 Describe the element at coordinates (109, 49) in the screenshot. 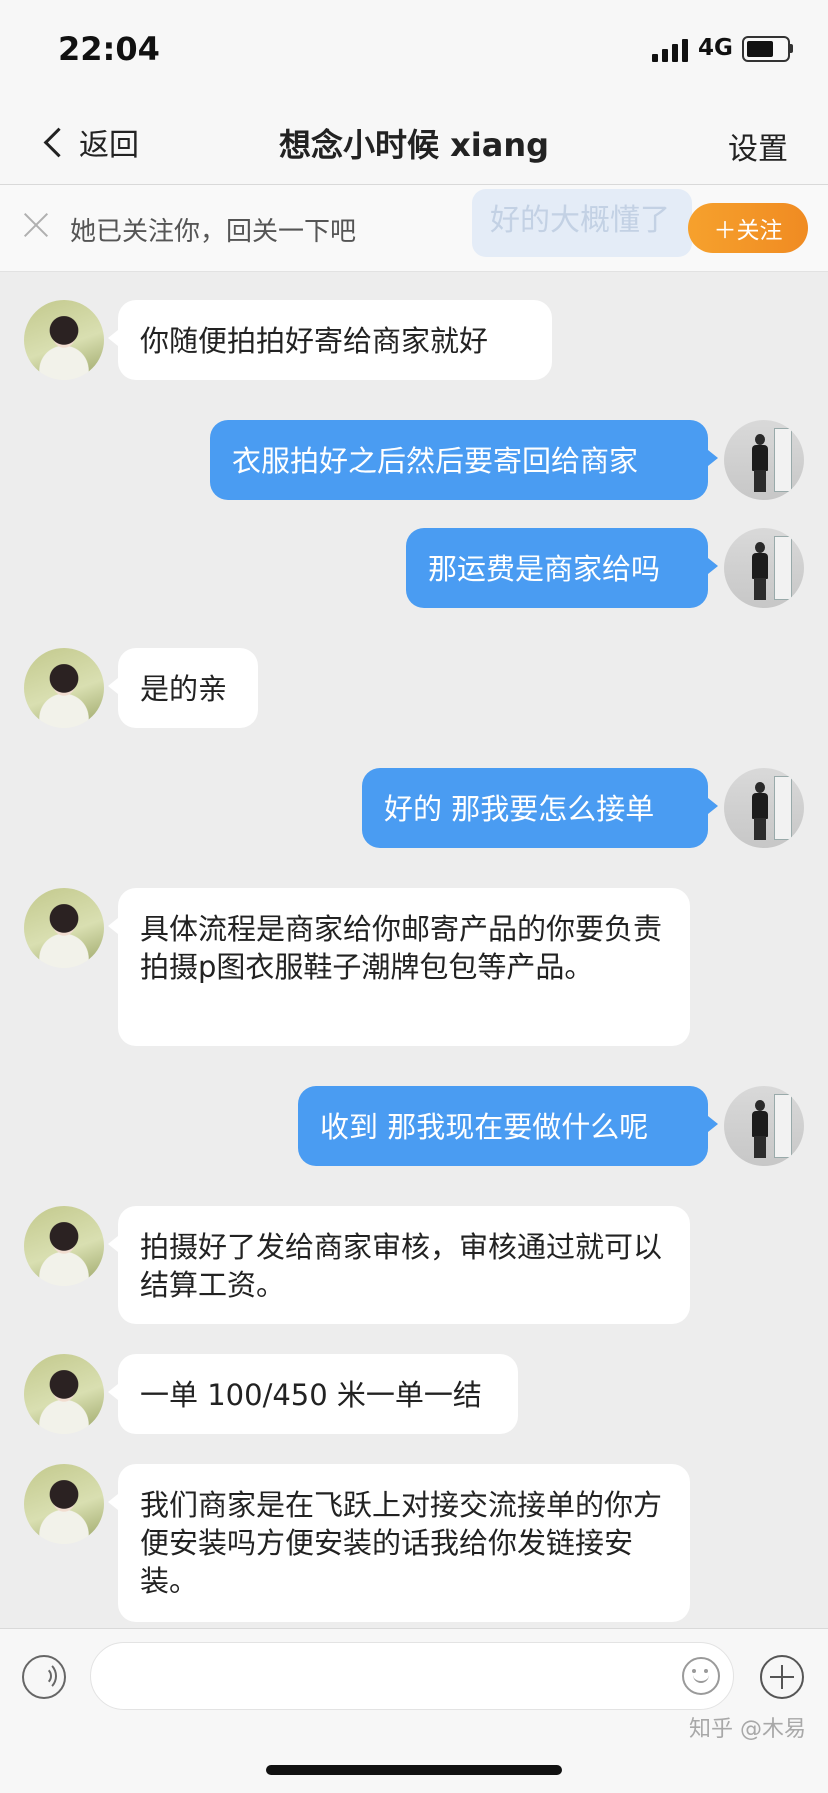

I see `status-time: 22:04` at that location.